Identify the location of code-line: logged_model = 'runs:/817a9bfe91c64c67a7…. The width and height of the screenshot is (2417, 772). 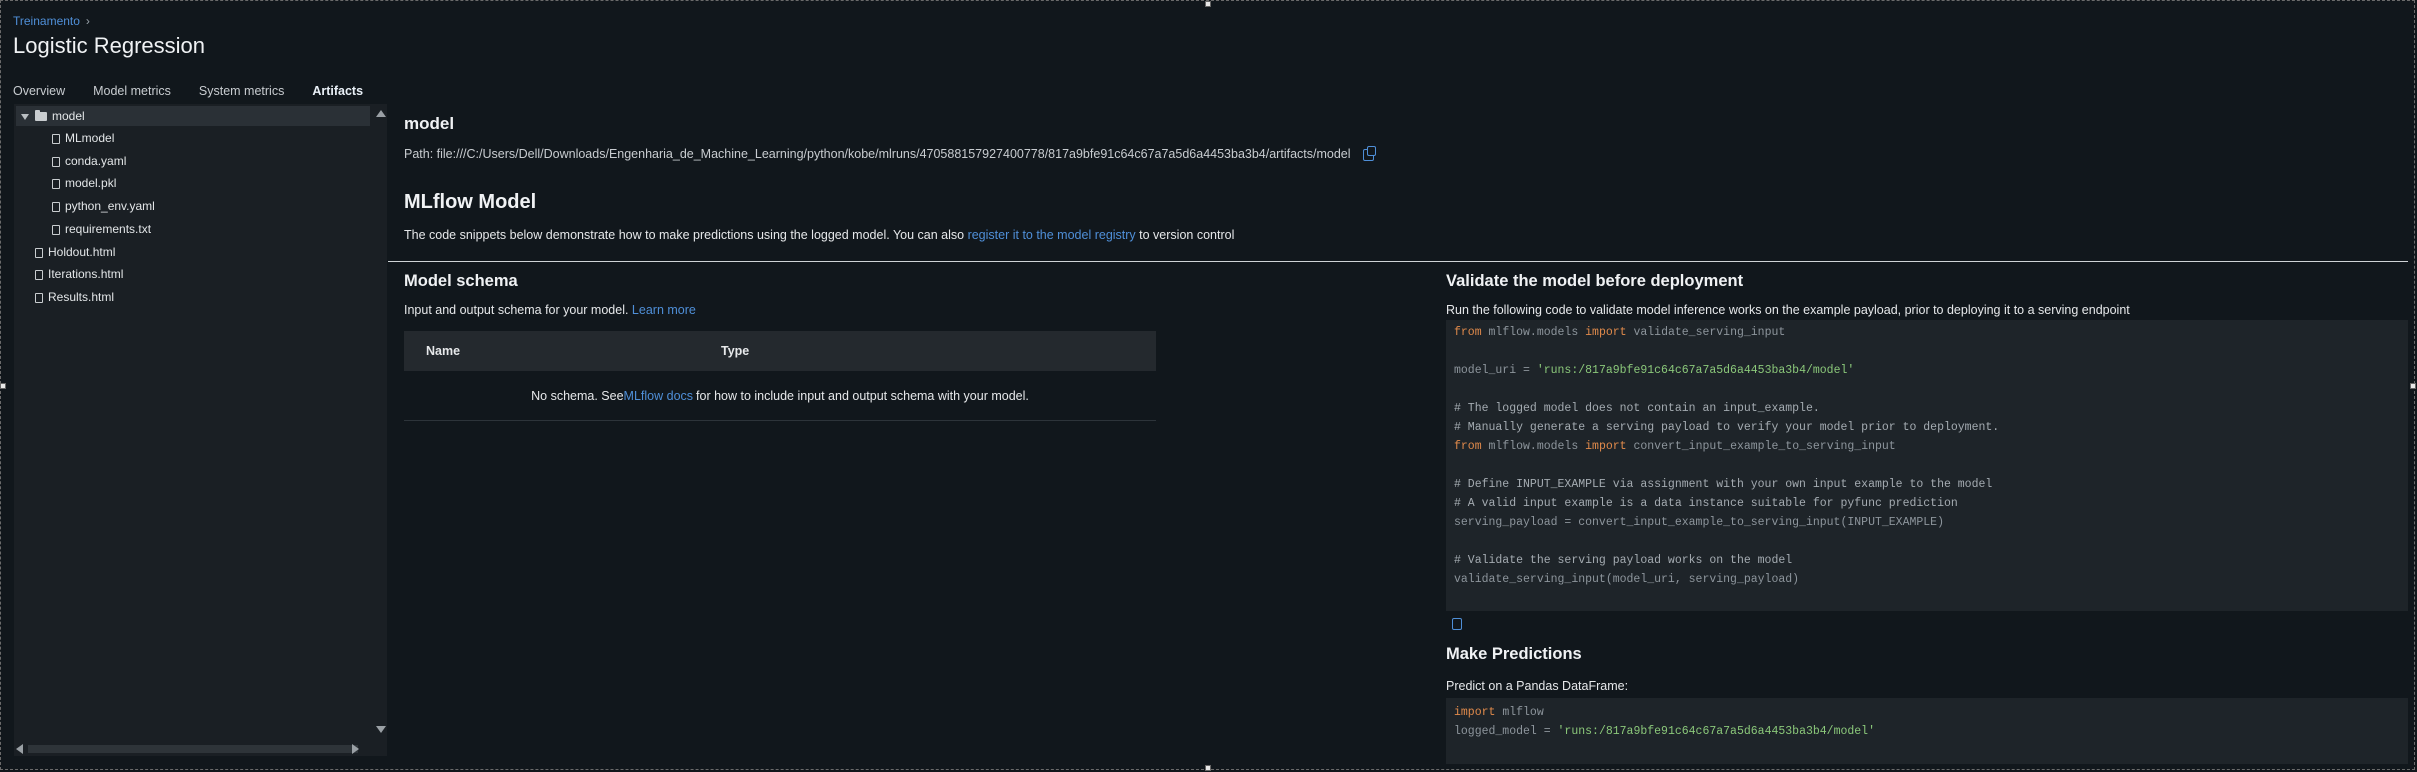
(1927, 731).